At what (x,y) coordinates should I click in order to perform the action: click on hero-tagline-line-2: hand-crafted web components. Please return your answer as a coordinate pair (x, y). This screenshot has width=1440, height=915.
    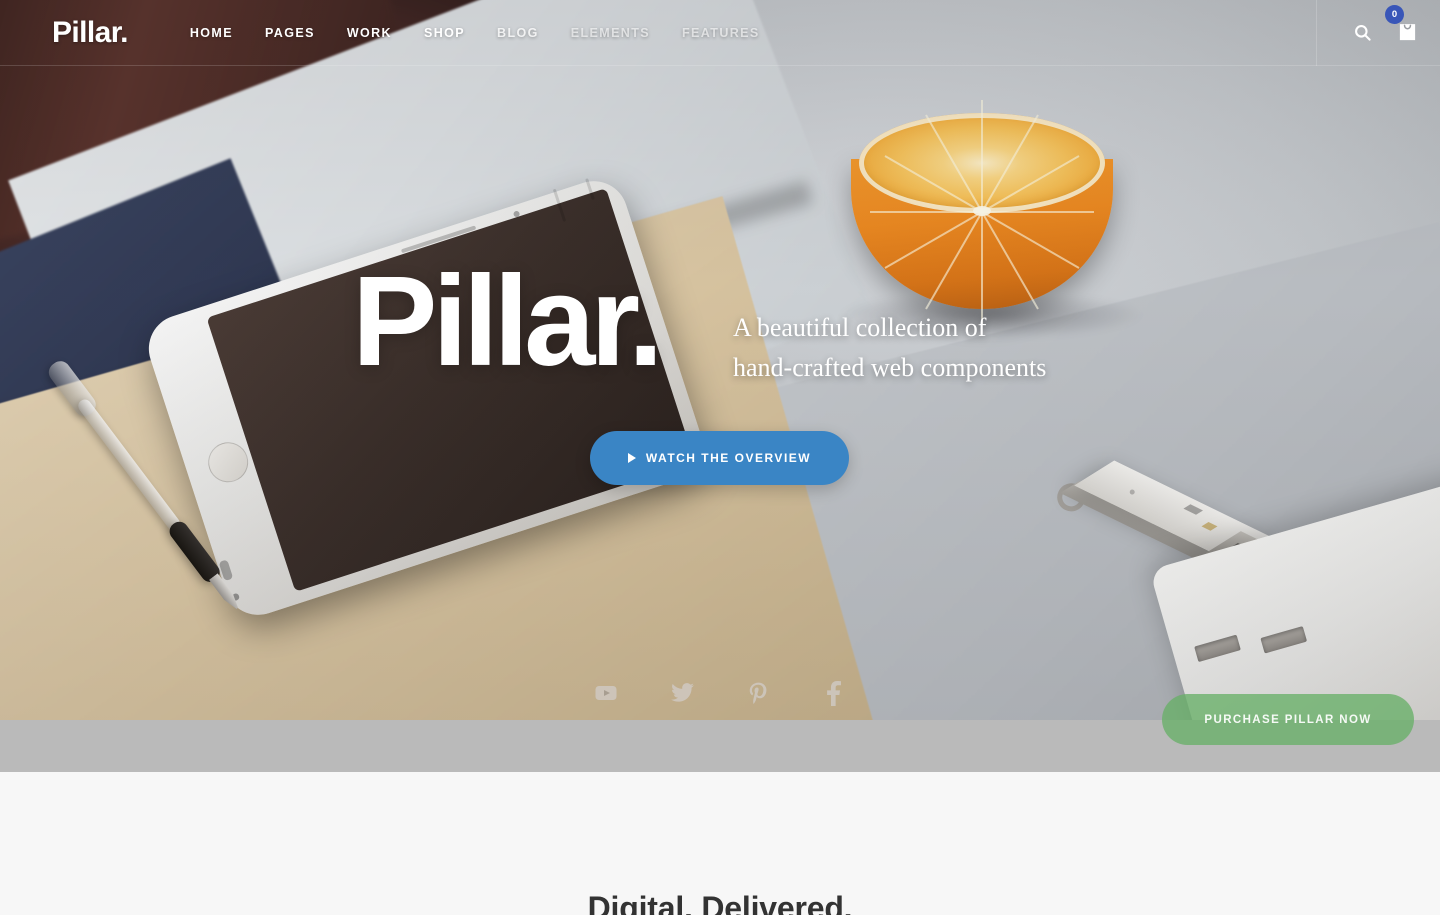
    Looking at the image, I should click on (890, 368).